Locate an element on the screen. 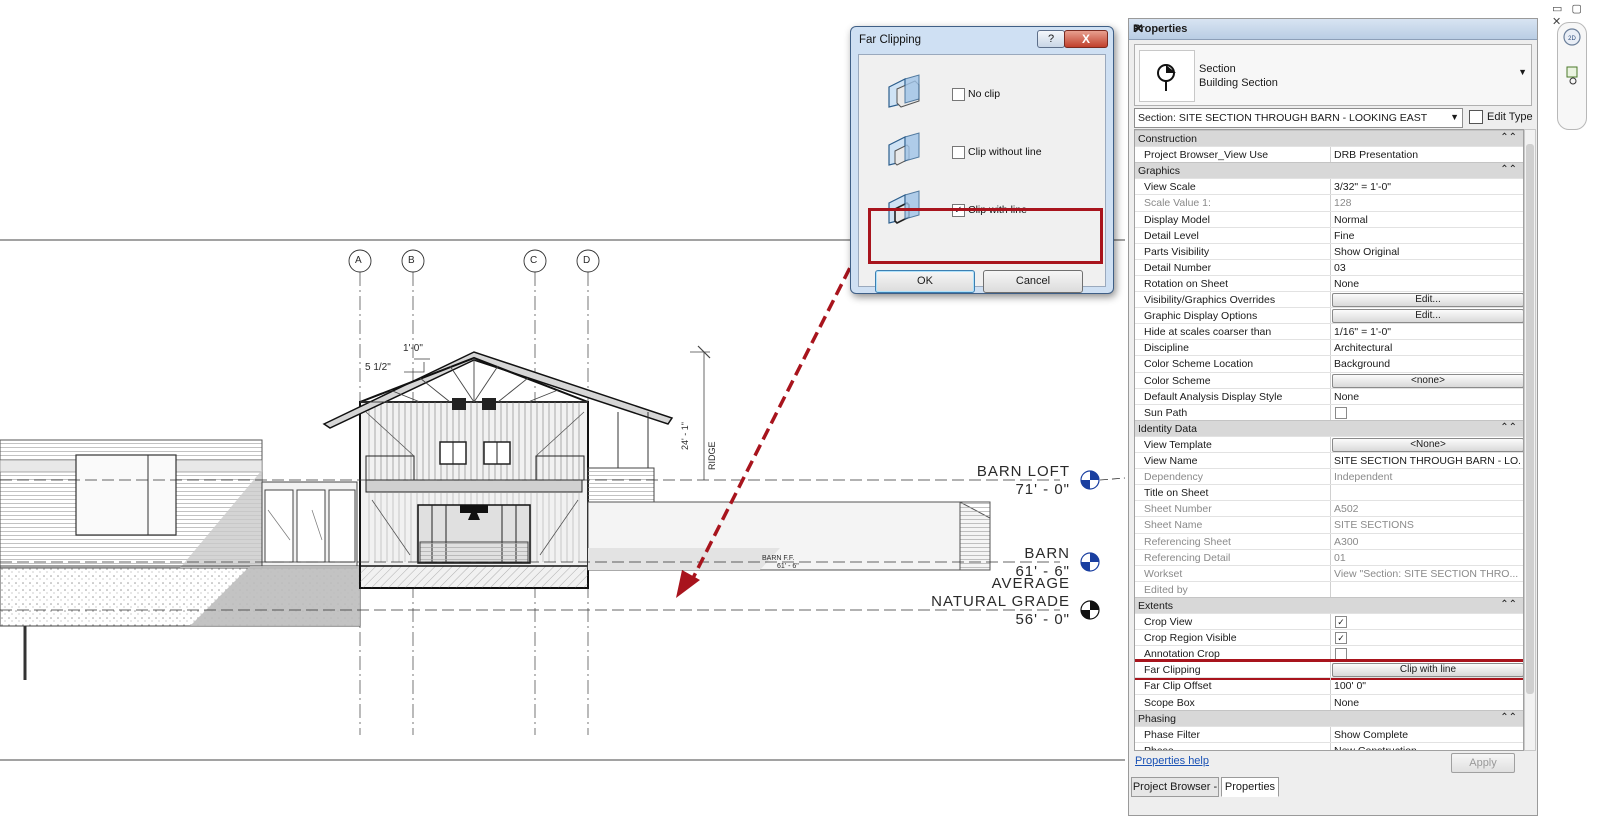 The image size is (1600, 822). property-value-cell: 3/32" = 1'-0" is located at coordinates (1426, 187).